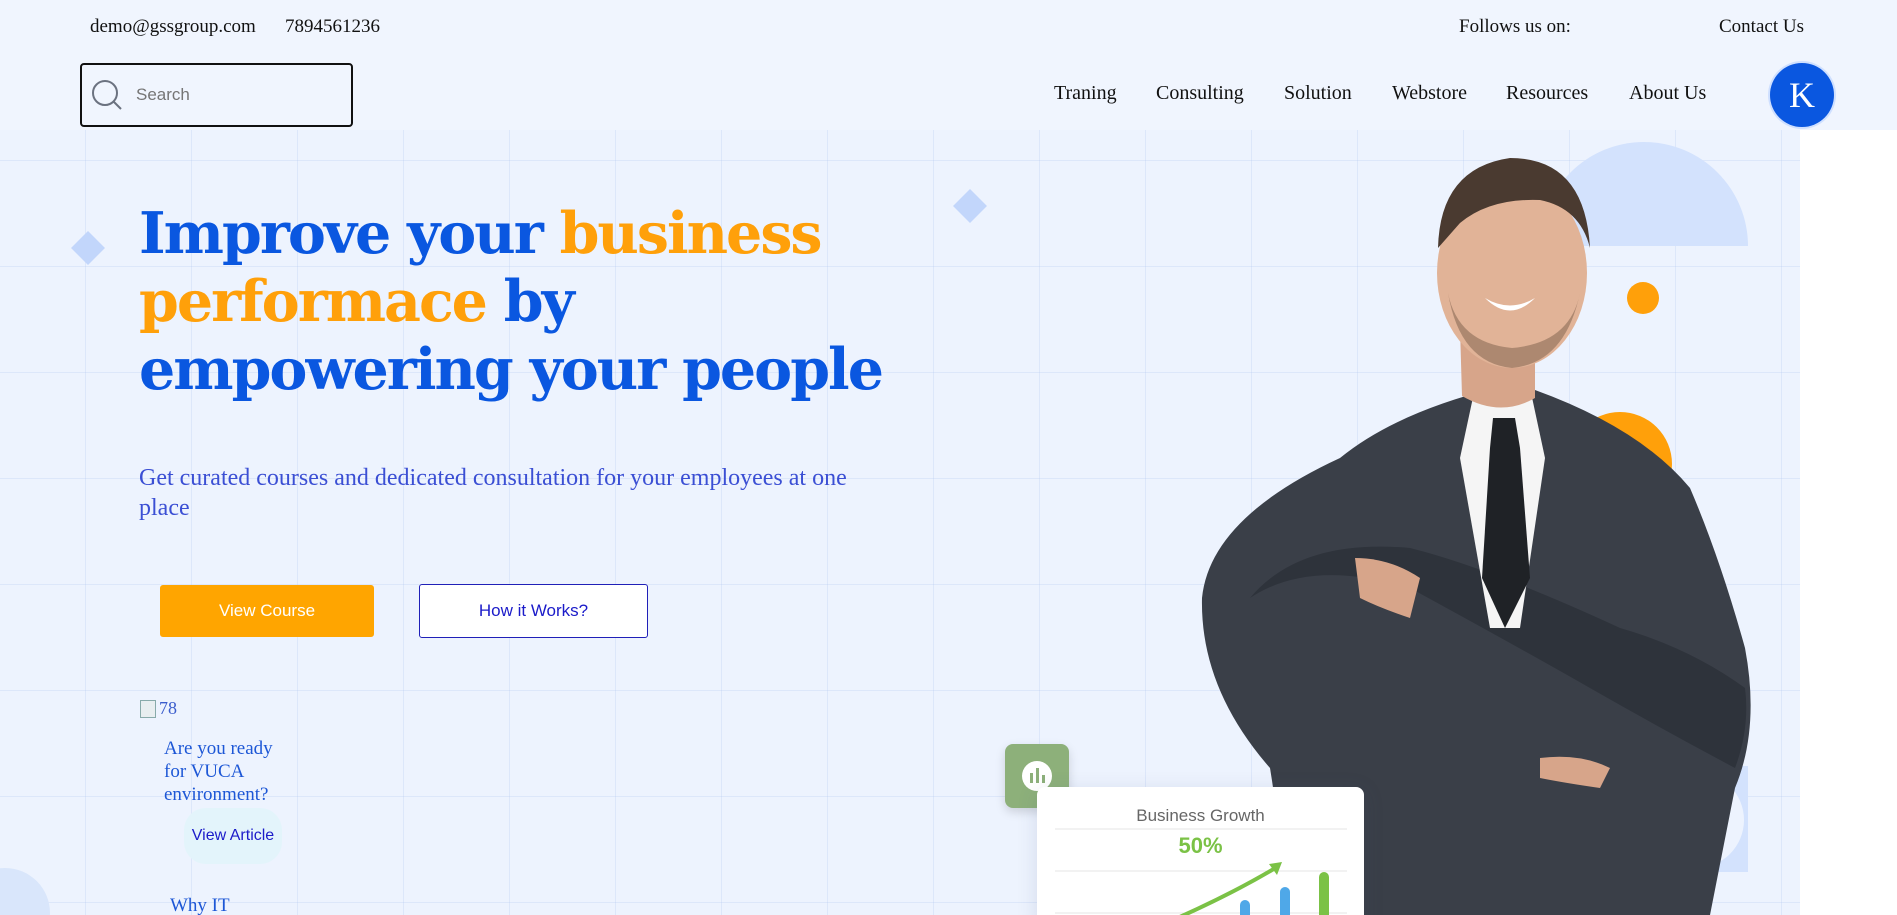 The width and height of the screenshot is (1897, 915). Describe the element at coordinates (1547, 93) in the screenshot. I see `nav-item-resources: Resources` at that location.